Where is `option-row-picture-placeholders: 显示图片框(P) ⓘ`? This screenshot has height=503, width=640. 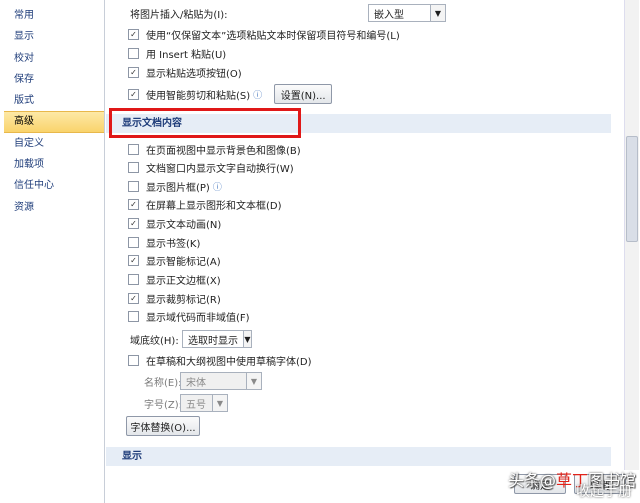 option-row-picture-placeholders: 显示图片框(P) ⓘ is located at coordinates (175, 186).